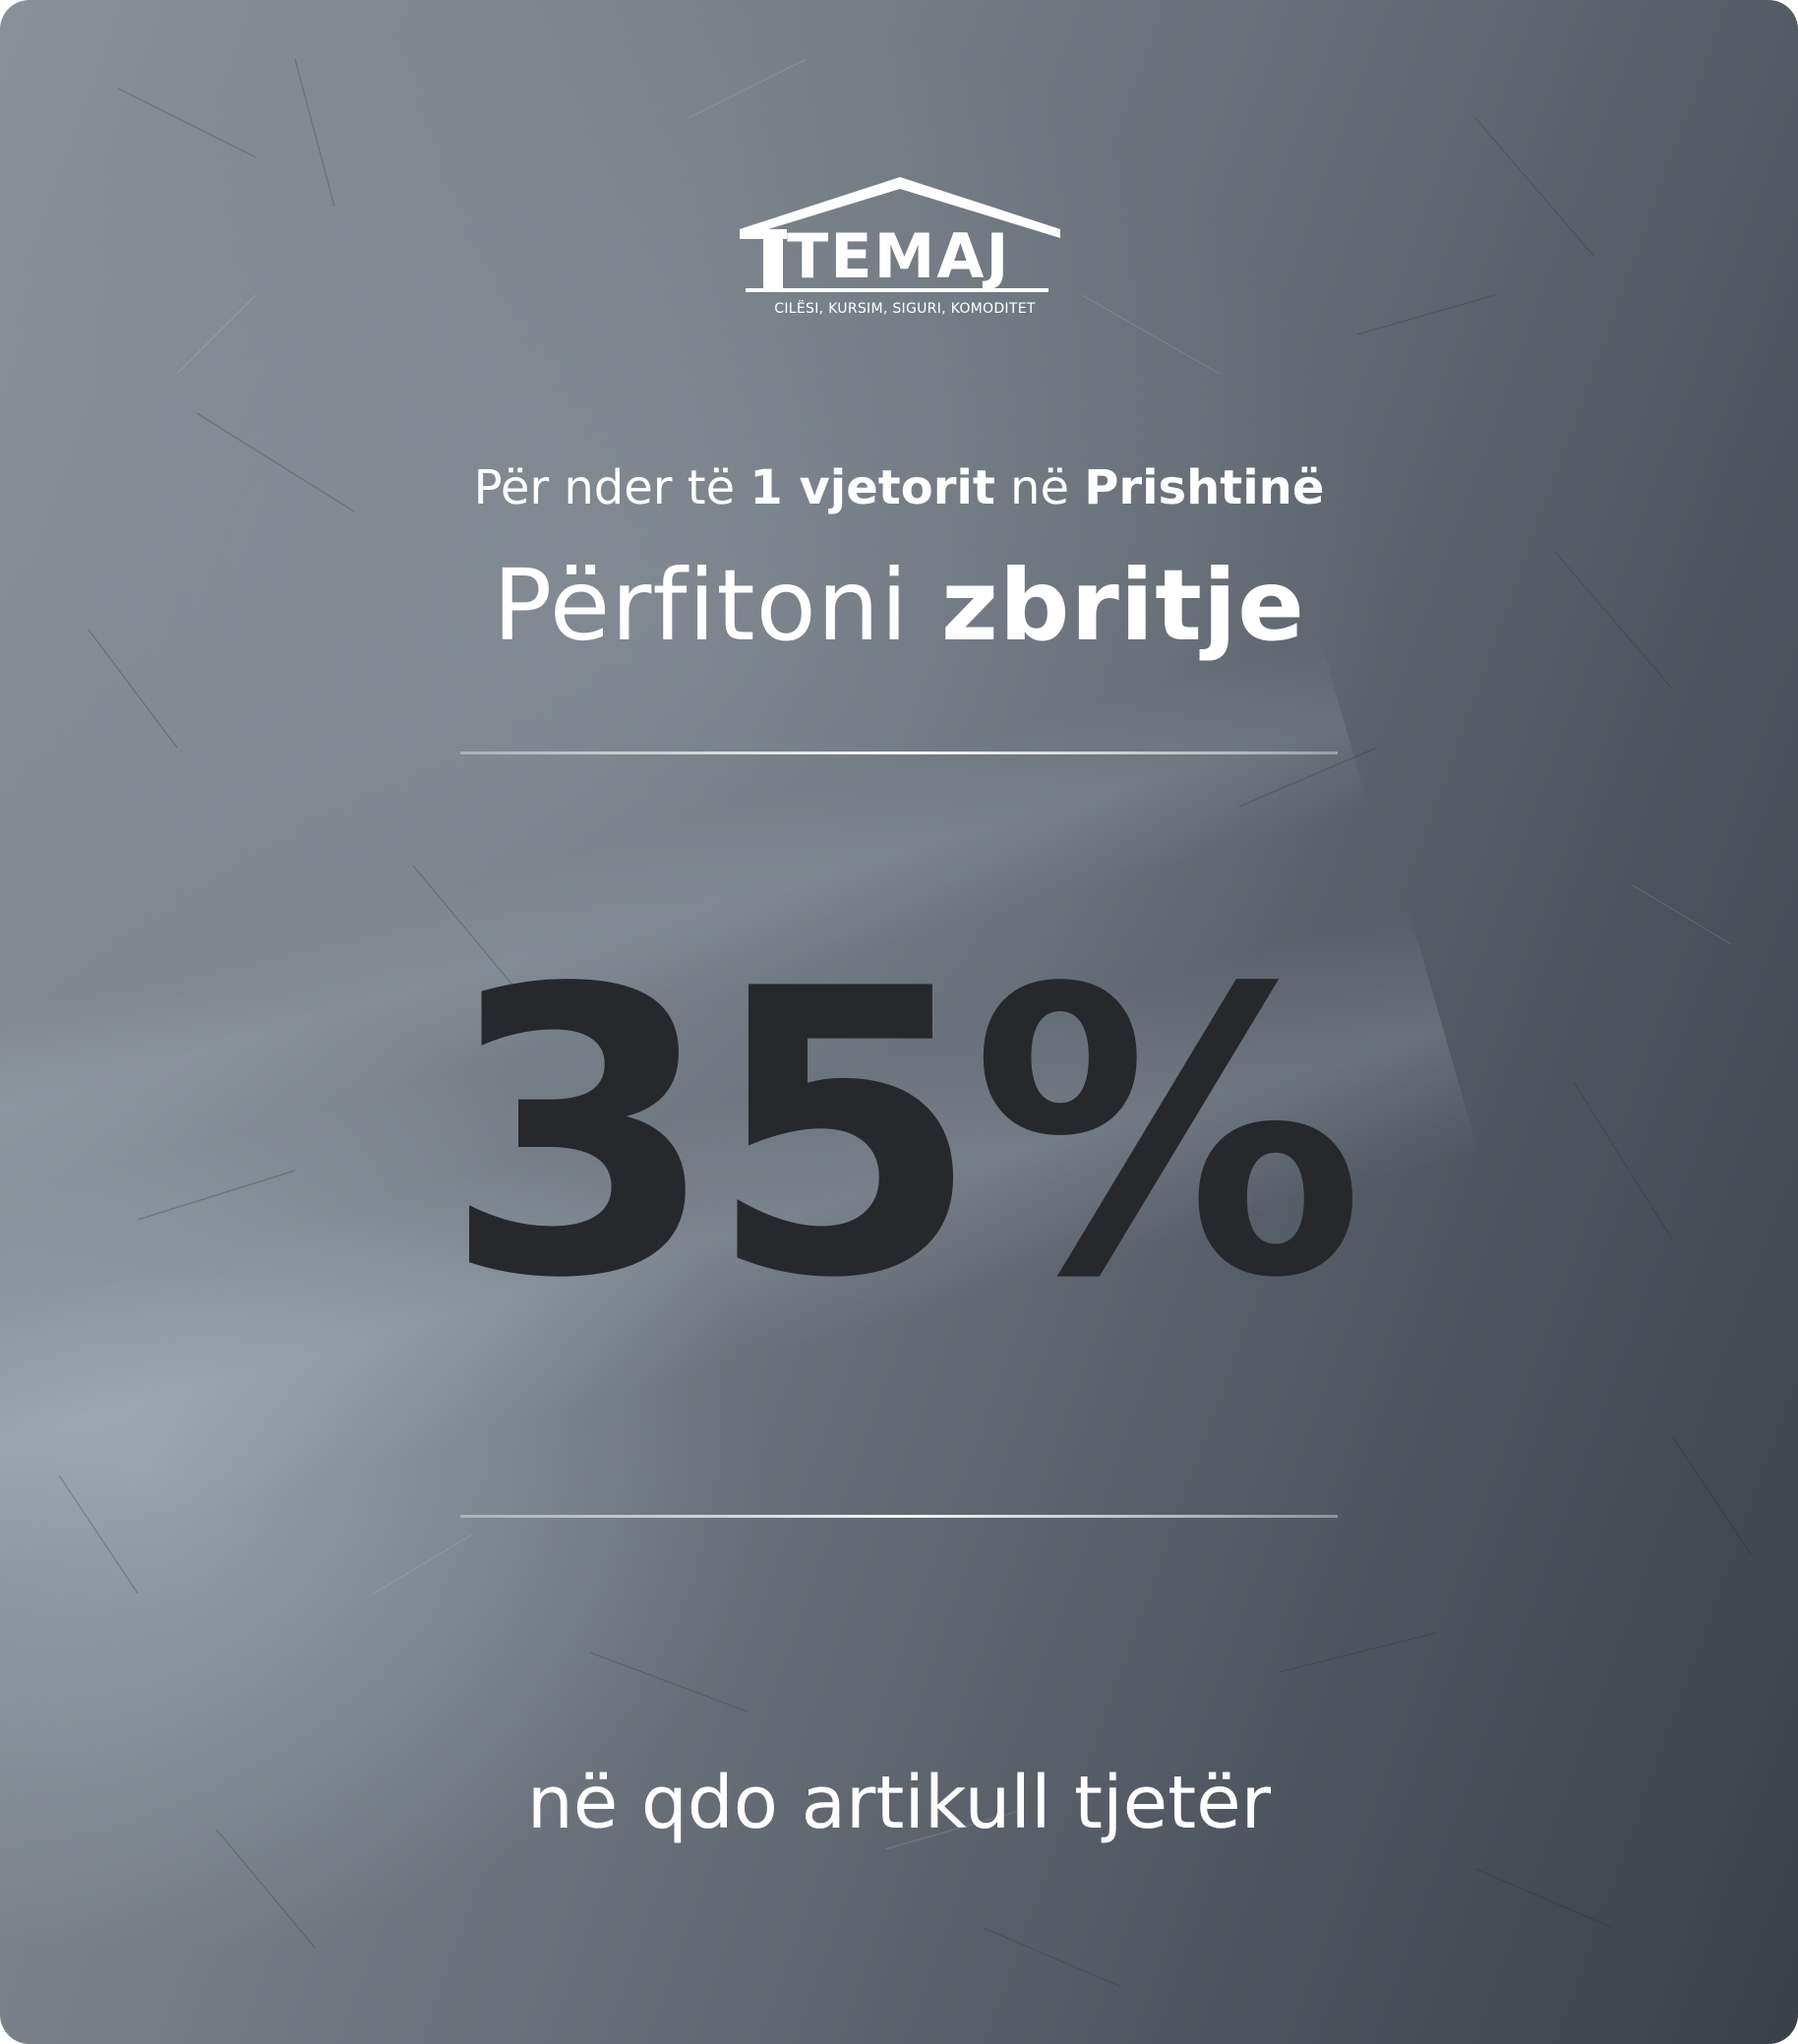 The width and height of the screenshot is (1798, 2044). Describe the element at coordinates (903, 1135) in the screenshot. I see `discount-value: 35%` at that location.